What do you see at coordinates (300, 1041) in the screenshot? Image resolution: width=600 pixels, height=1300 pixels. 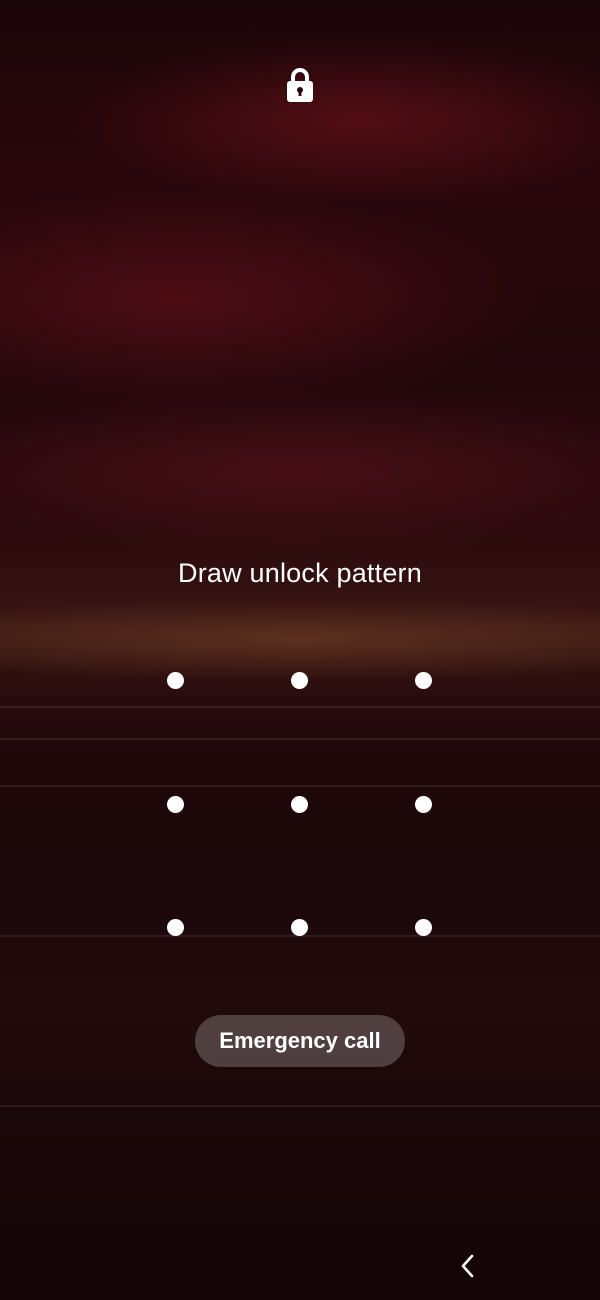 I see `emergency-call-button: Emergency call` at bounding box center [300, 1041].